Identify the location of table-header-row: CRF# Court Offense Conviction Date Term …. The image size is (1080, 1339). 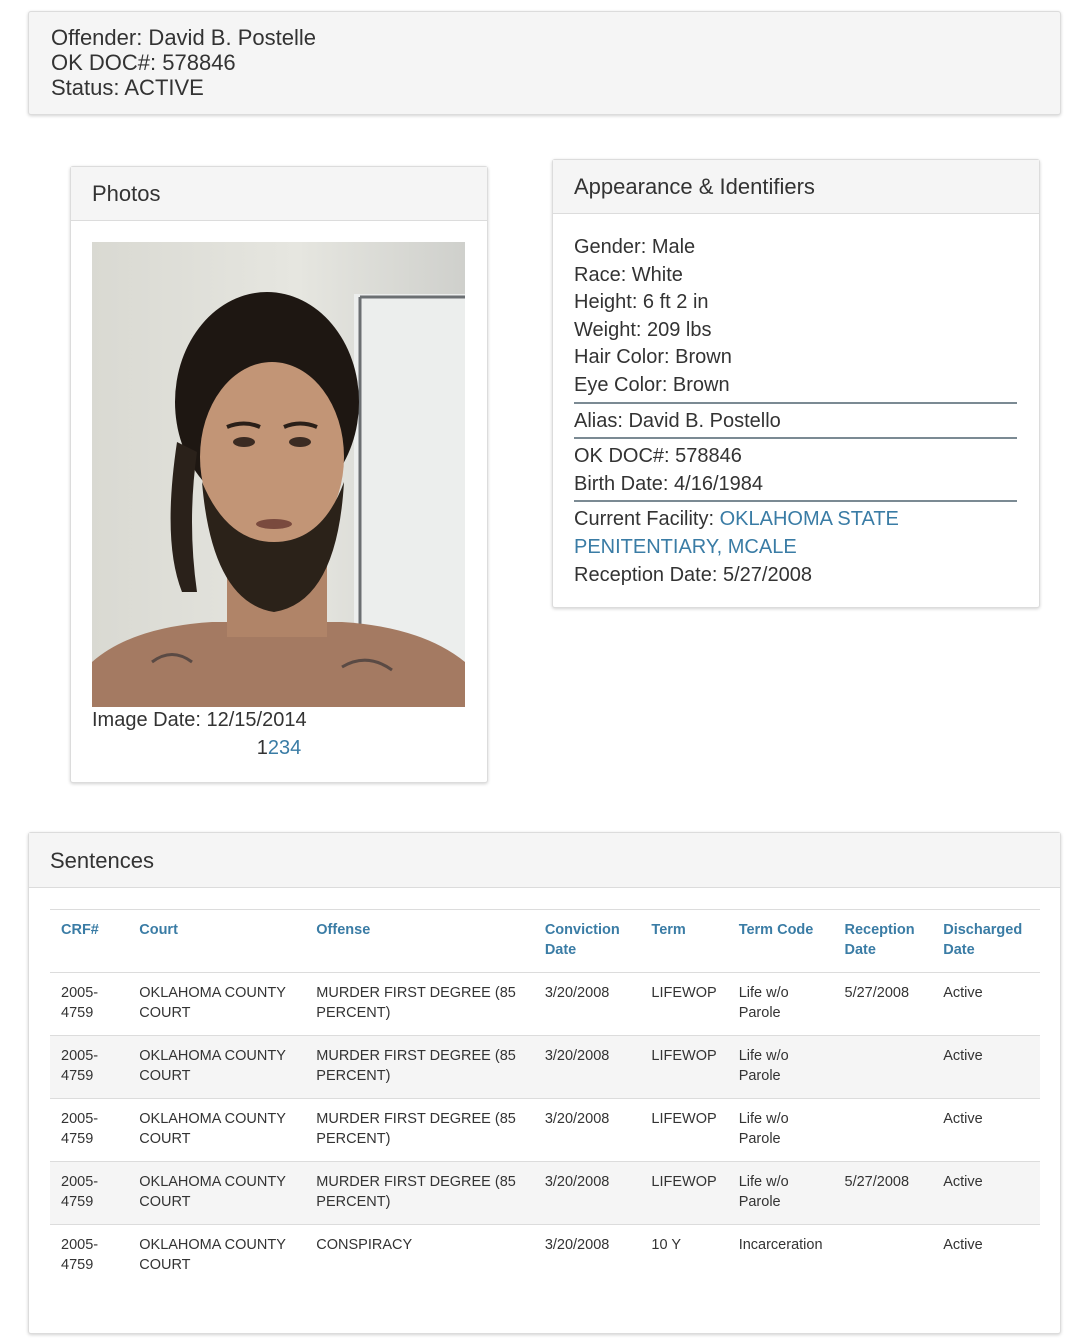
(545, 941).